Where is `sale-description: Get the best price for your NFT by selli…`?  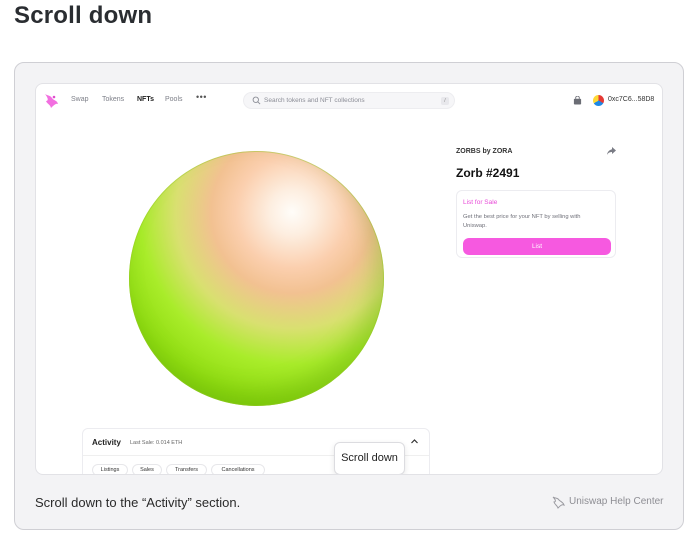
sale-description: Get the best price for your NFT by selli… is located at coordinates (522, 221).